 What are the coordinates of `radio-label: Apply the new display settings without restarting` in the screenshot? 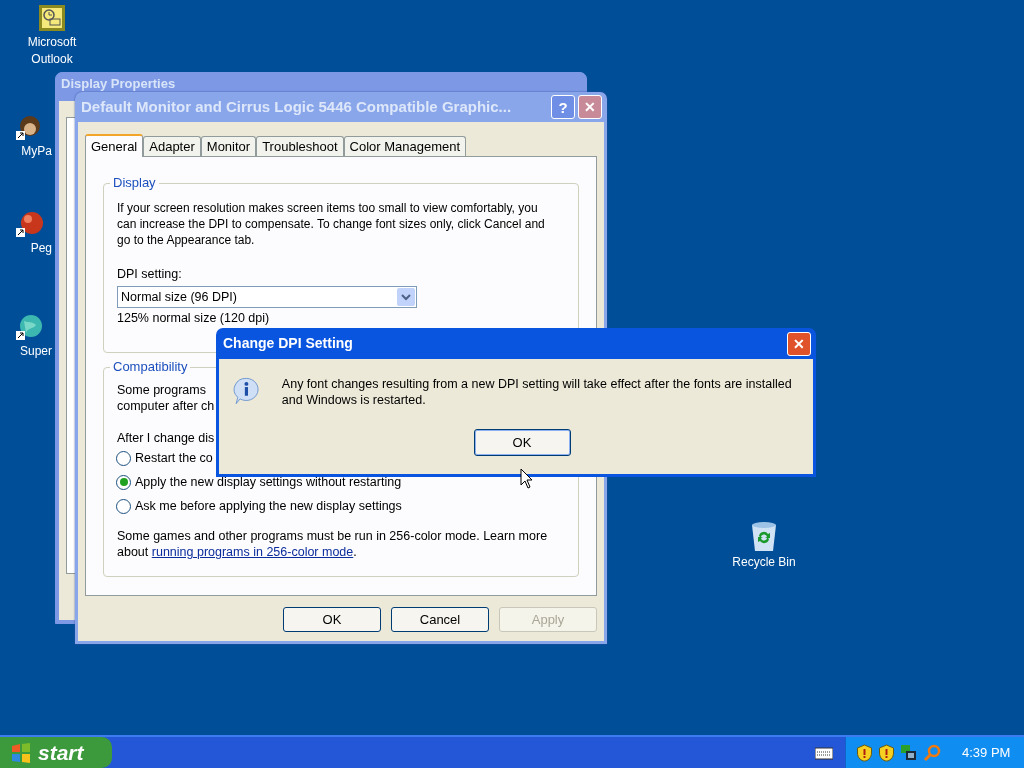 It's located at (268, 482).